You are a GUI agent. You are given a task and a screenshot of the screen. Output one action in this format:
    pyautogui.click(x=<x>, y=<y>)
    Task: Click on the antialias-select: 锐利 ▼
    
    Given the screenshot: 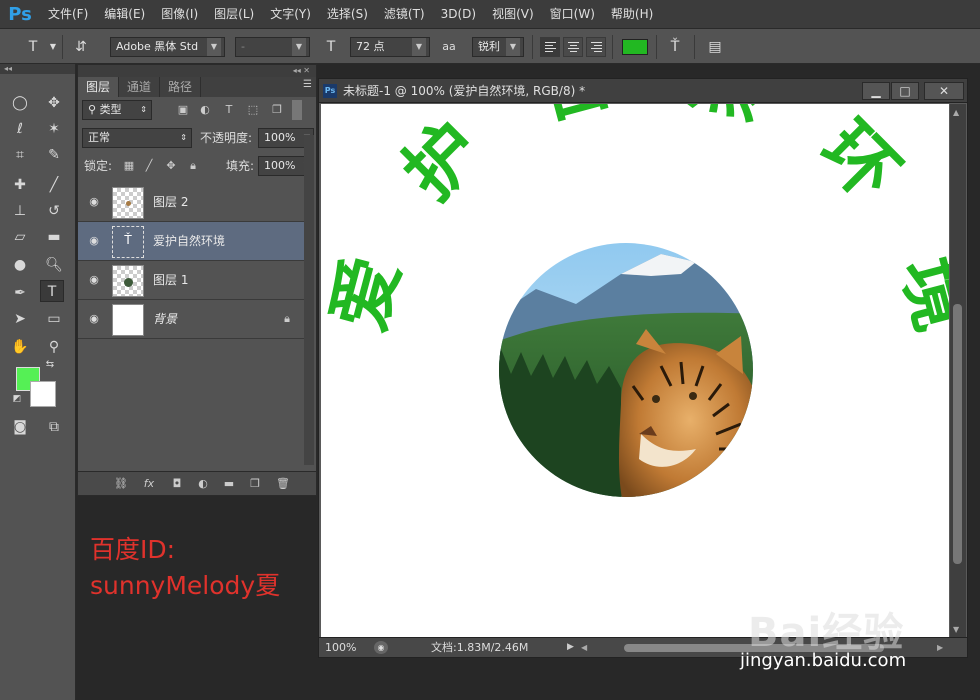 What is the action you would take?
    pyautogui.click(x=498, y=47)
    